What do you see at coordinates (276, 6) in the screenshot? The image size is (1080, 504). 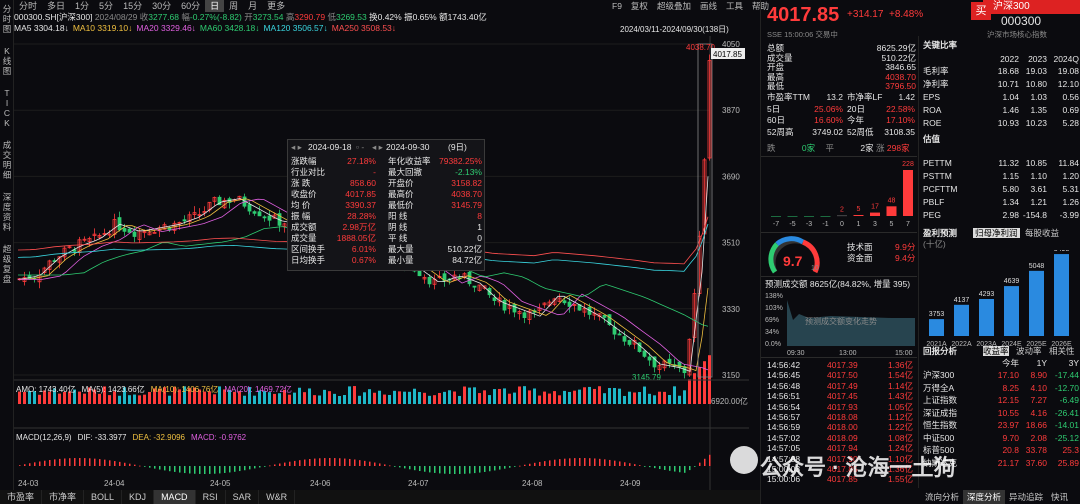 I see `period-10: 更多` at bounding box center [276, 6].